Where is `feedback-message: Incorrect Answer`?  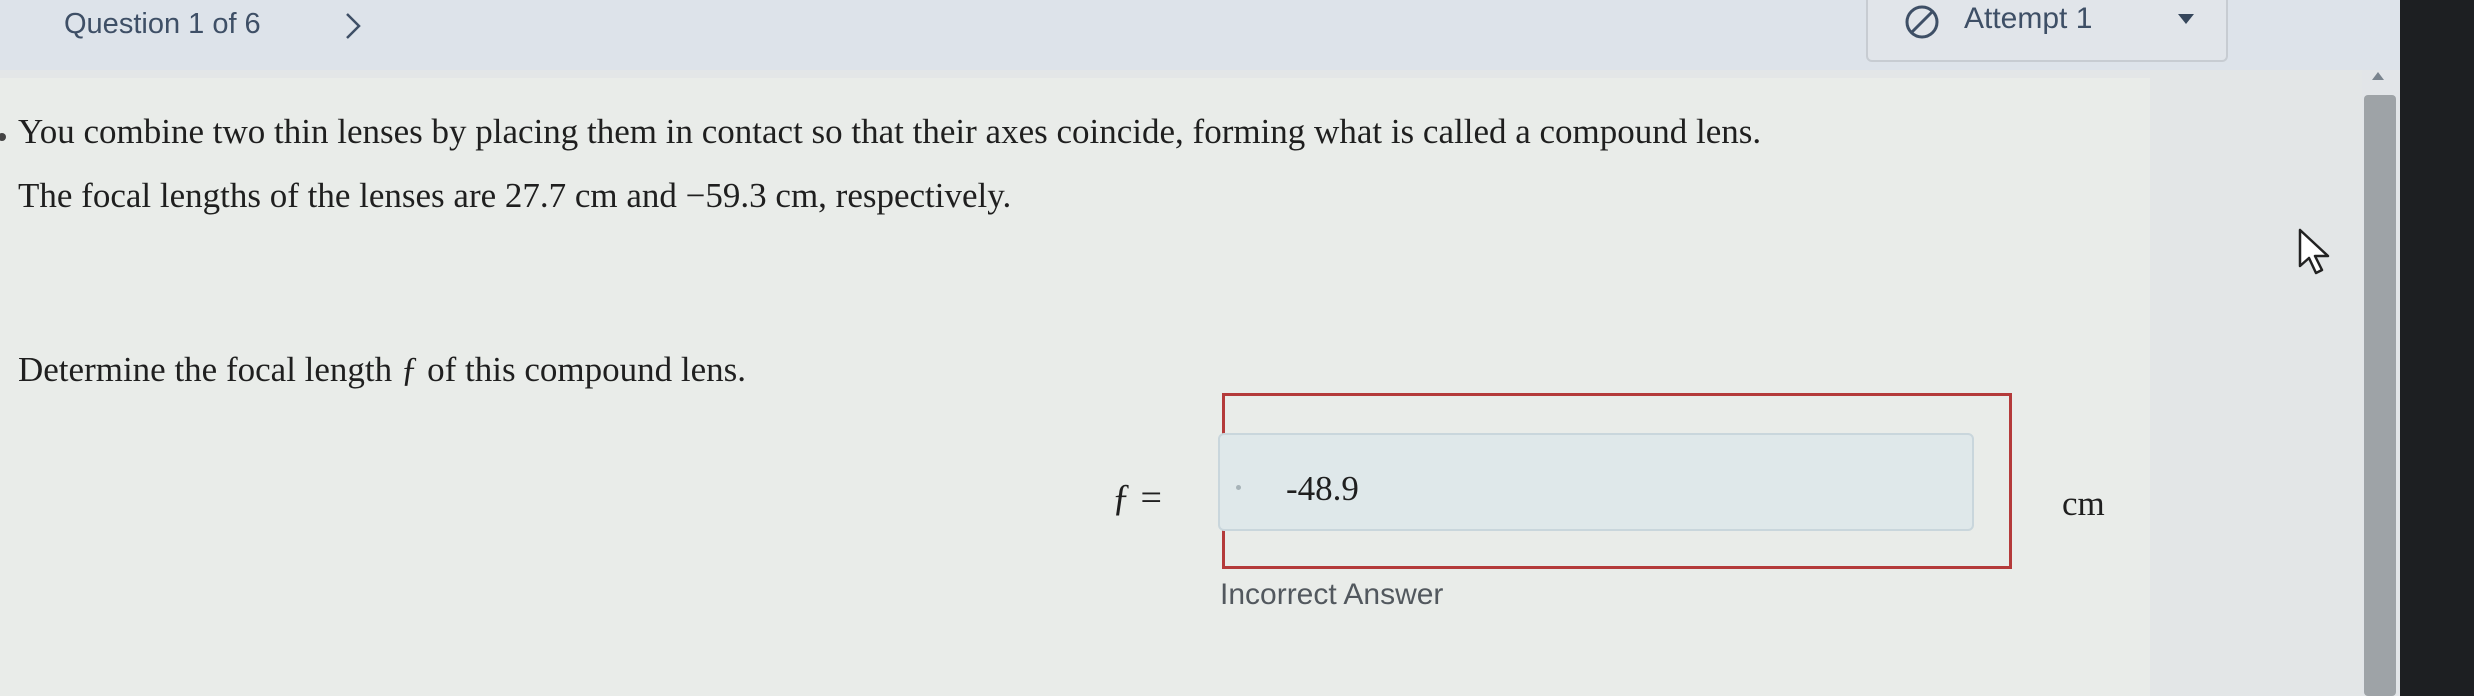
feedback-message: Incorrect Answer is located at coordinates (1332, 594).